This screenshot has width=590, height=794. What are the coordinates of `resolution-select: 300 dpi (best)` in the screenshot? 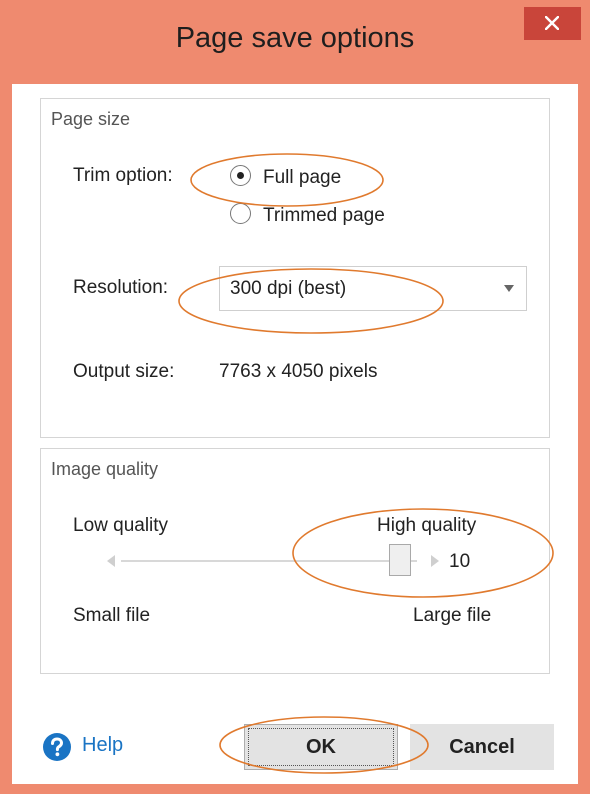 It's located at (373, 288).